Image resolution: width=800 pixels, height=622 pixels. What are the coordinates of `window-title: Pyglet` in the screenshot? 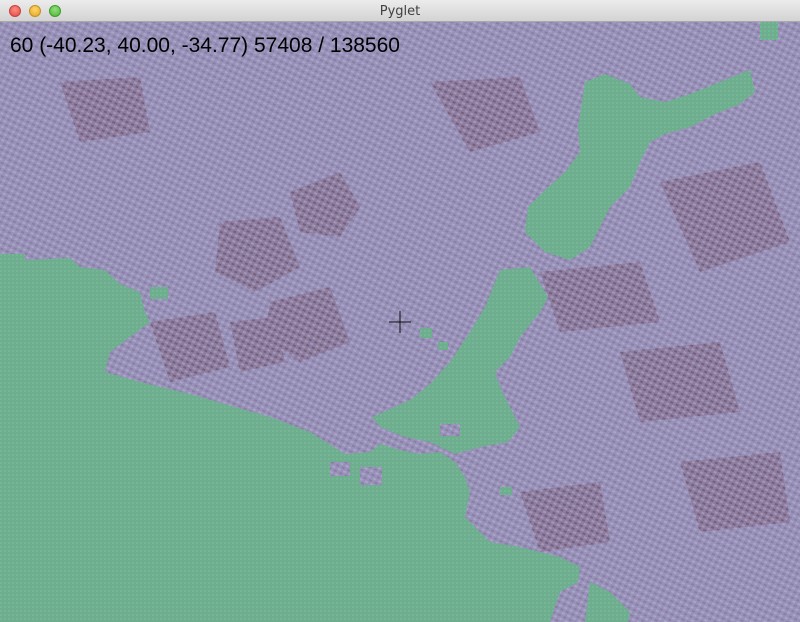 It's located at (400, 11).